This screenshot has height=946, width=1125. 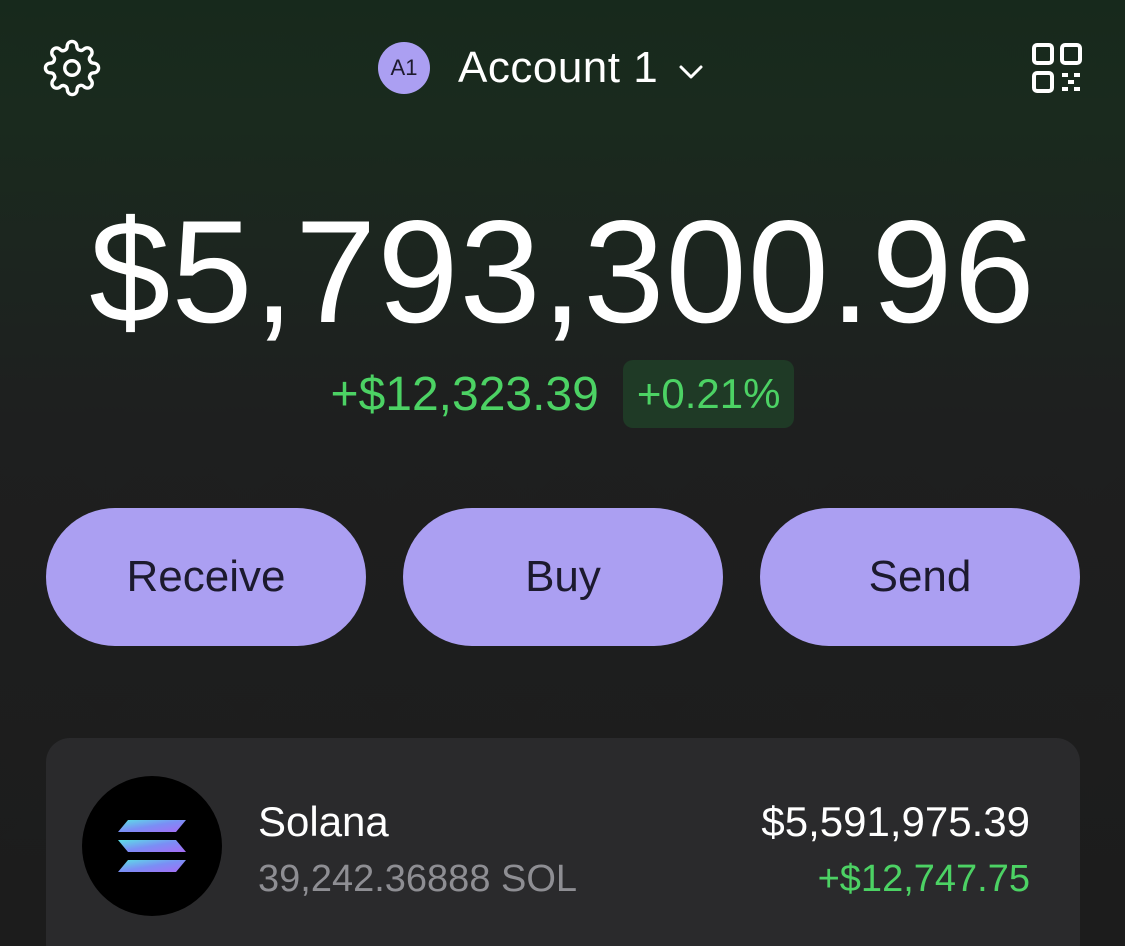 What do you see at coordinates (562, 271) in the screenshot?
I see `total-balance: $5,793,300.96` at bounding box center [562, 271].